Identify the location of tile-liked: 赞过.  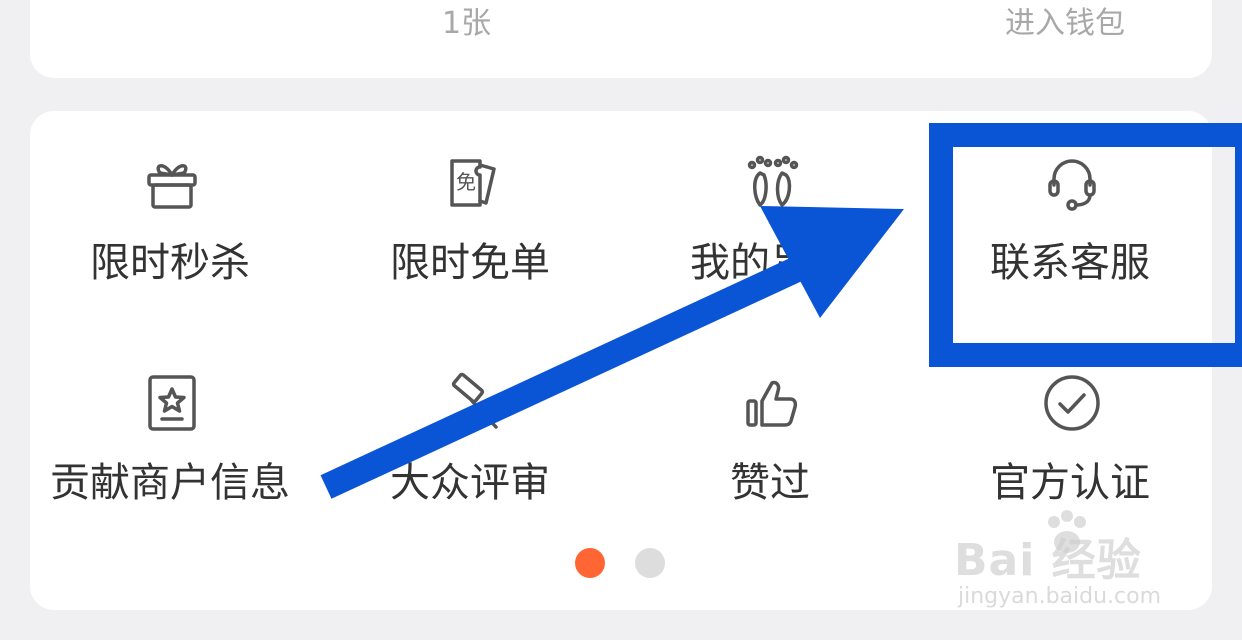
(770, 431).